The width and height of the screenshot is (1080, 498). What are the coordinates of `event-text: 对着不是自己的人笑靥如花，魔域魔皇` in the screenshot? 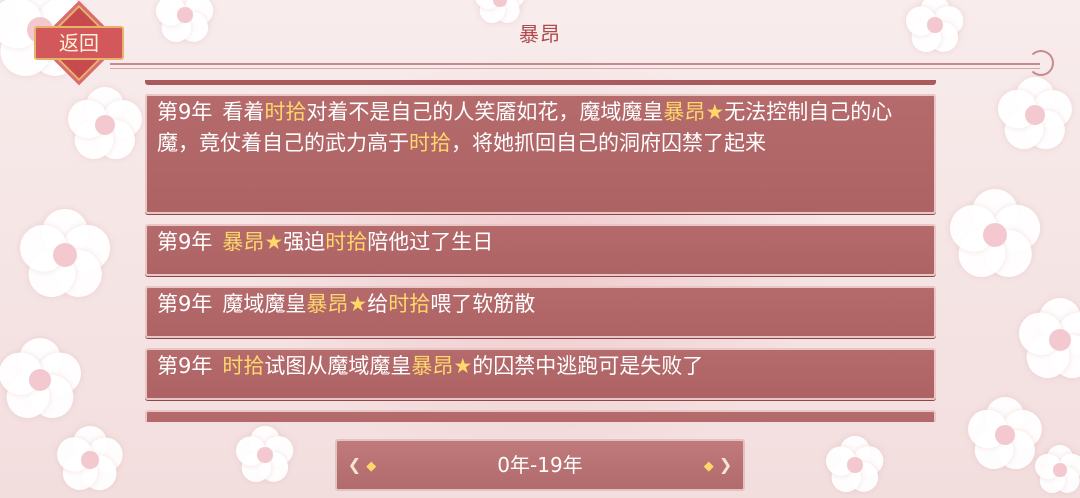 It's located at (485, 112).